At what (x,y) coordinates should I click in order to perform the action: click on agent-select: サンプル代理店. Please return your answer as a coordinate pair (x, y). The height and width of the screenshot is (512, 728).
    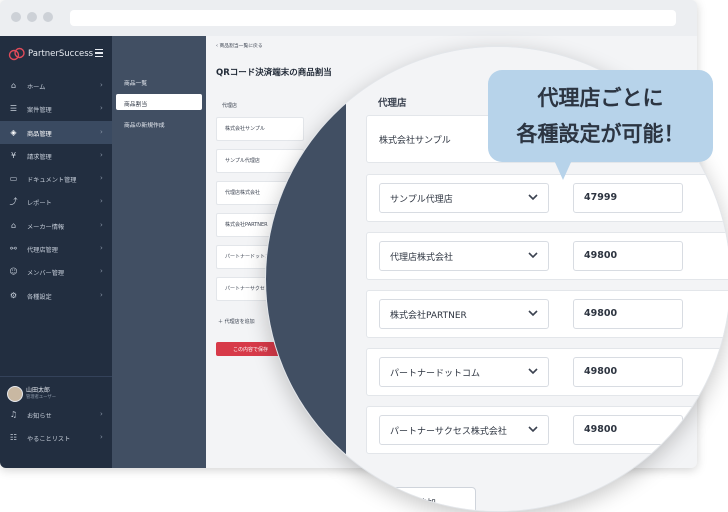
    Looking at the image, I should click on (464, 198).